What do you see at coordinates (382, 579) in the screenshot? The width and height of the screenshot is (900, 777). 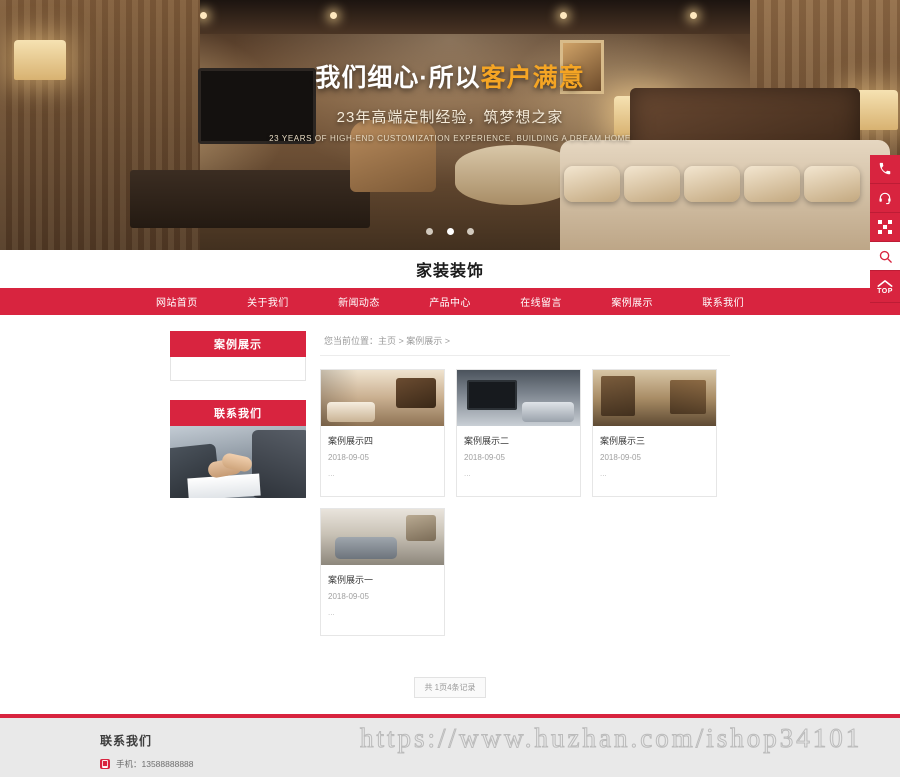 I see `case-title: 案例展示一` at bounding box center [382, 579].